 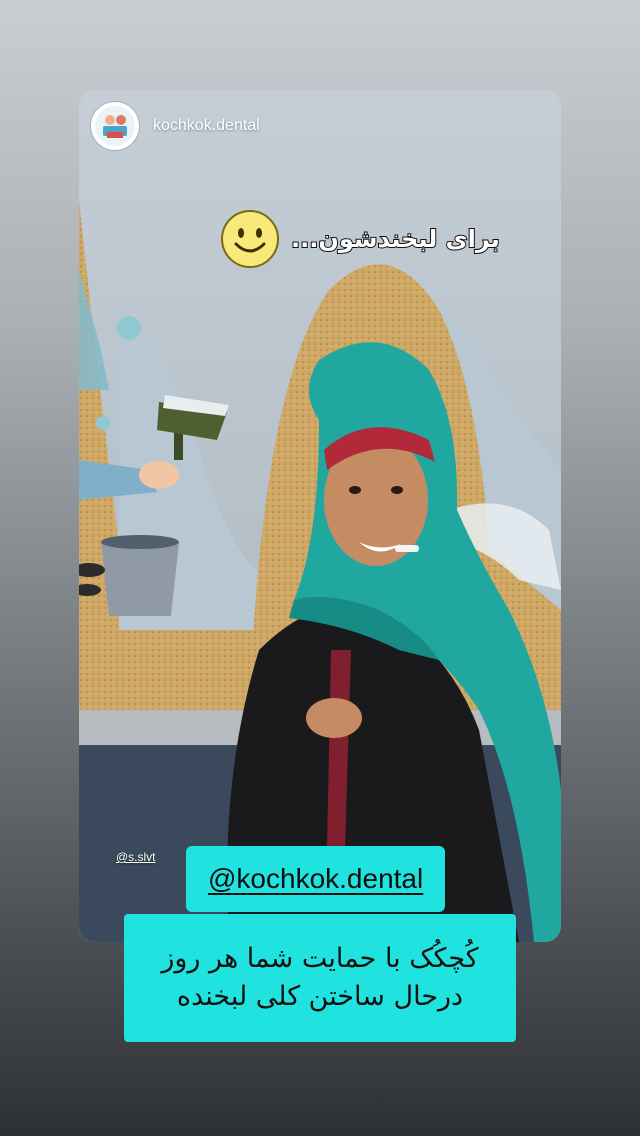 I want to click on story-header: kochkok.dental, so click(x=175, y=126).